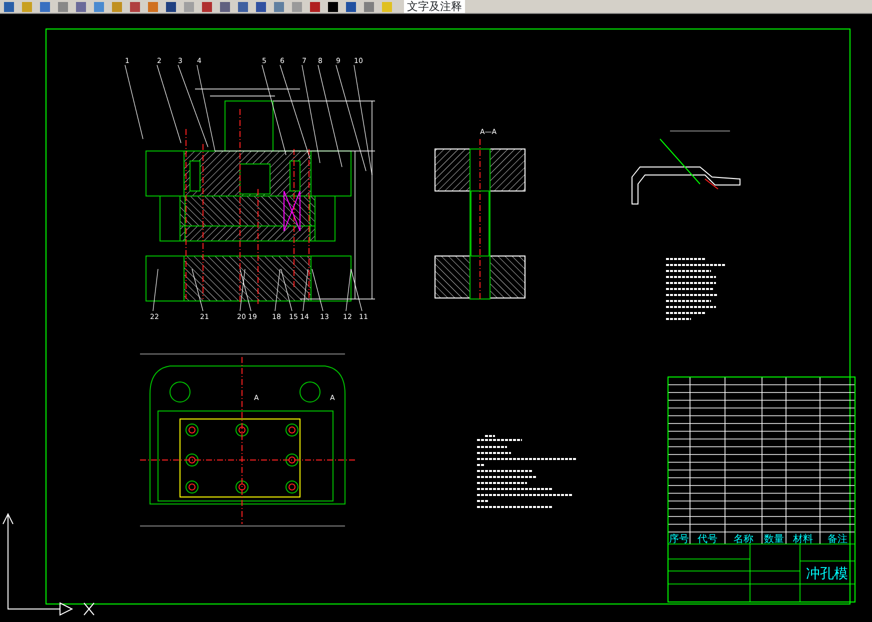 The image size is (872, 622). Describe the element at coordinates (774, 539) in the screenshot. I see `table-header: 数量` at that location.